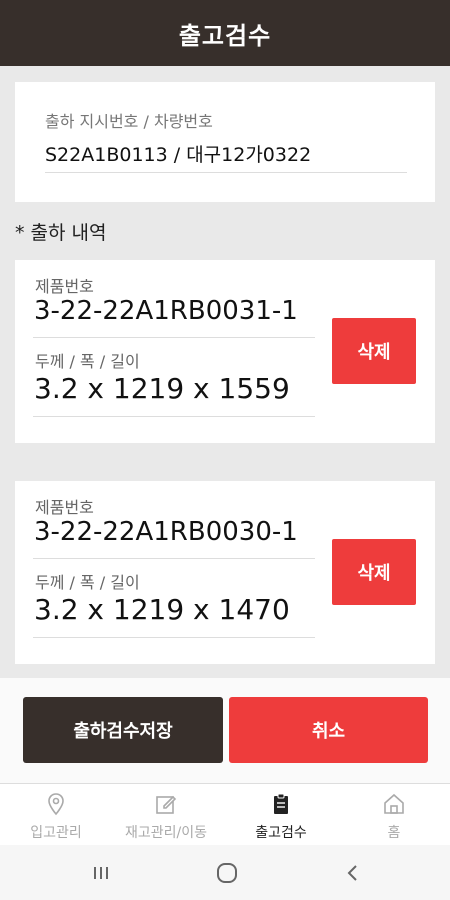 The width and height of the screenshot is (450, 900). I want to click on home-icon, so click(394, 803).